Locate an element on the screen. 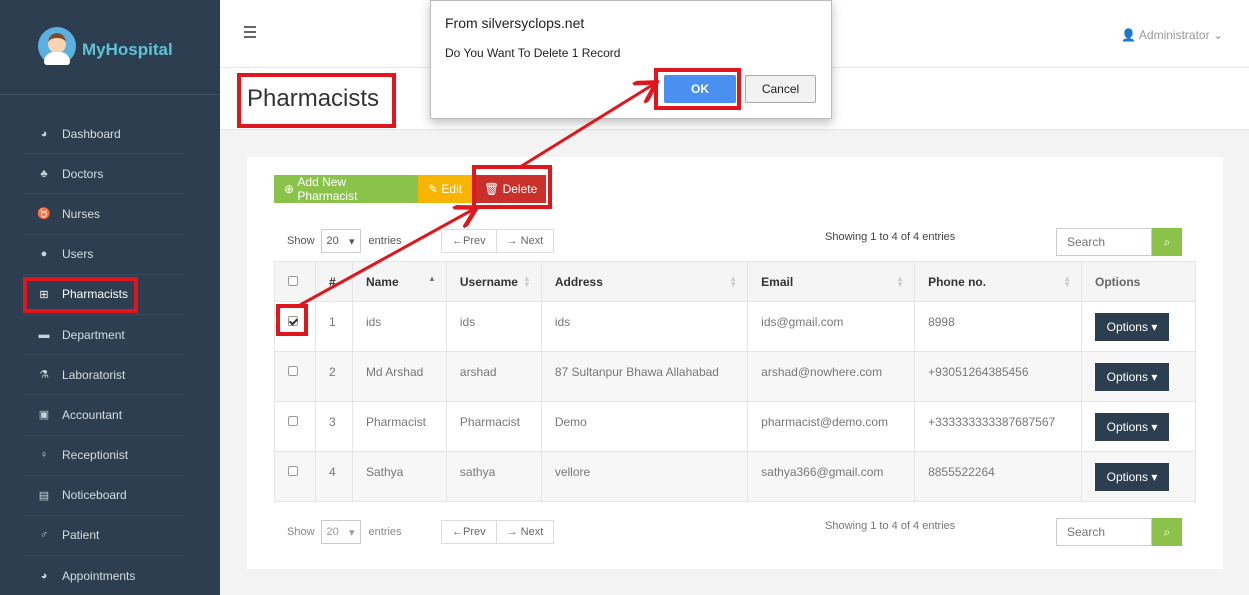  table-info-bottom: Showing 1 to 4 of 4 entries is located at coordinates (890, 526).